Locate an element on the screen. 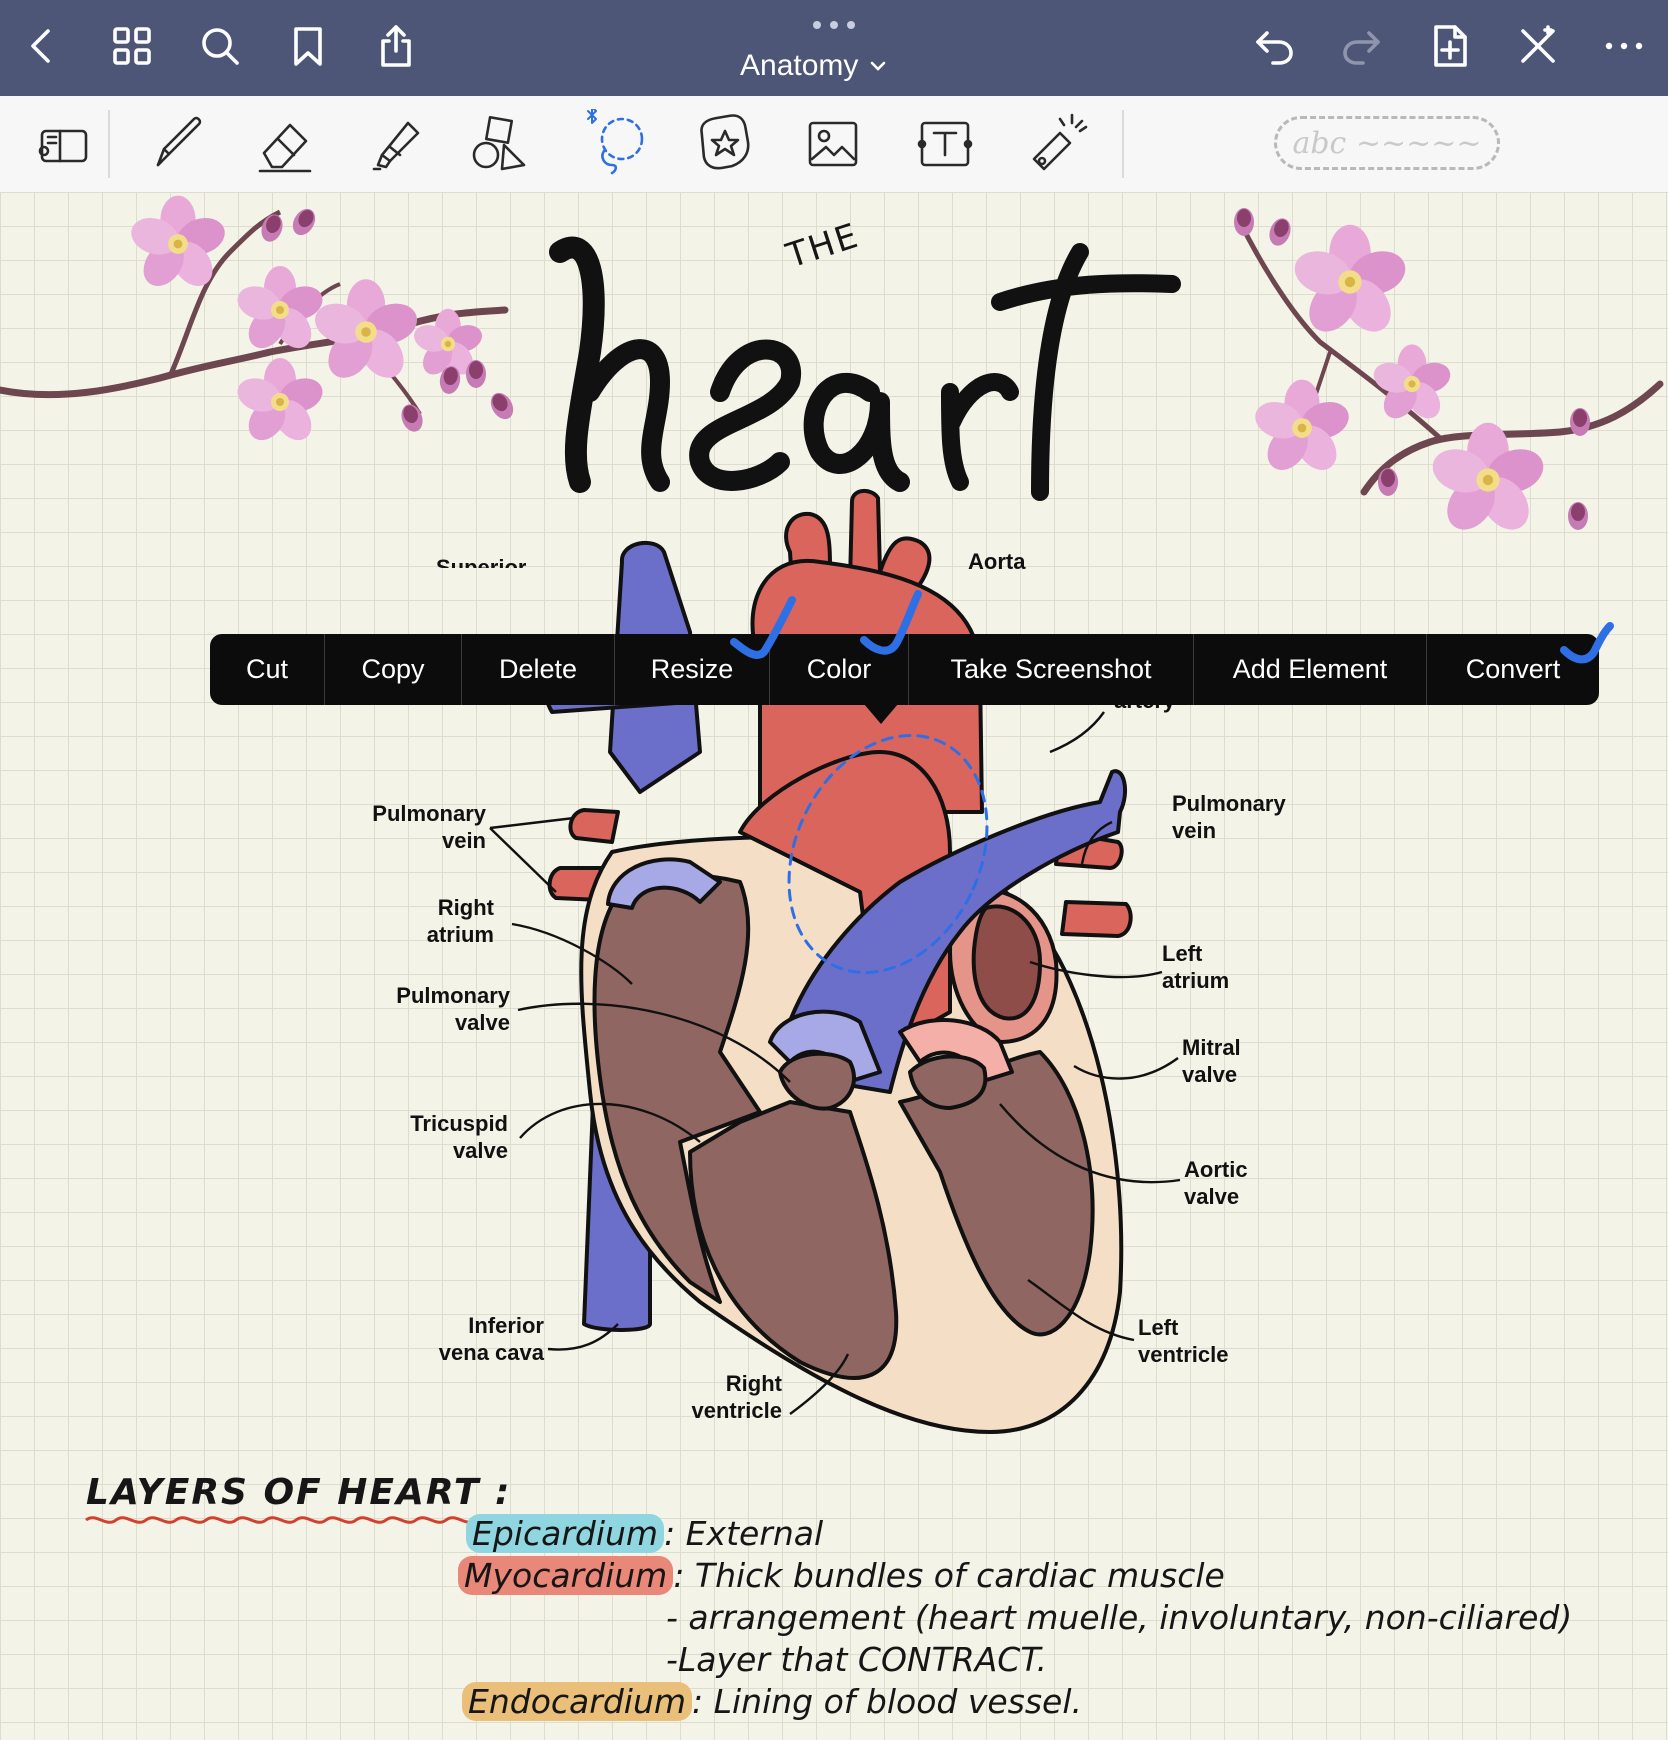  annotation-checkmarks is located at coordinates (1172, 627).